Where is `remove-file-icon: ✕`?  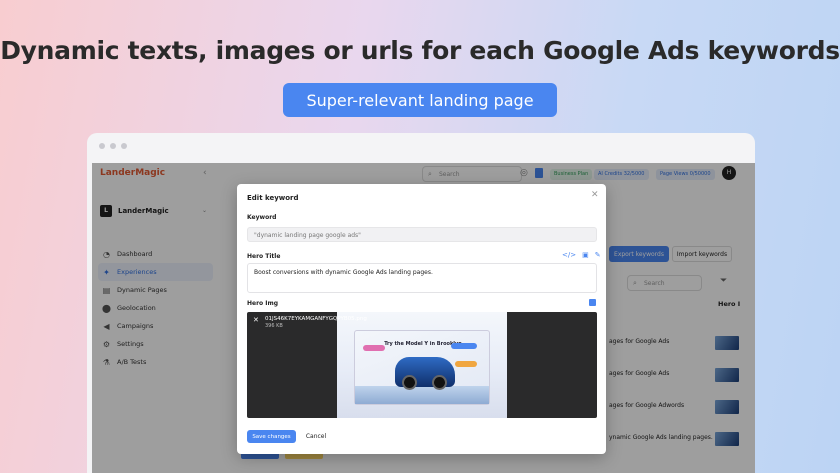
remove-file-icon: ✕ is located at coordinates (256, 320).